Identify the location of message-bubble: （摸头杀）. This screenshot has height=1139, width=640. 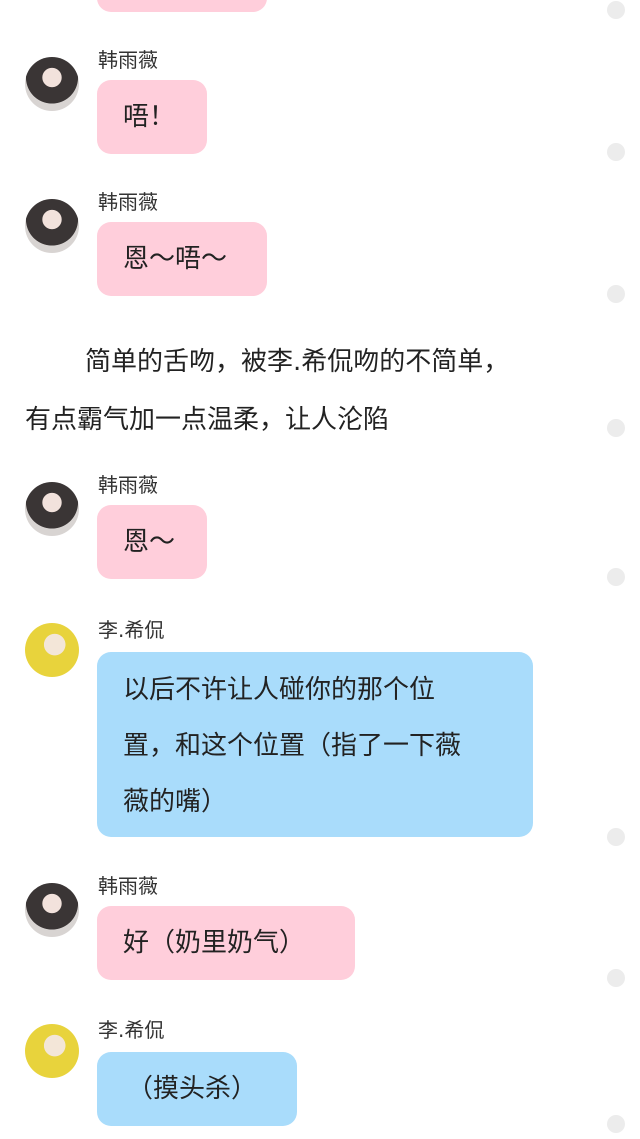
(197, 1089).